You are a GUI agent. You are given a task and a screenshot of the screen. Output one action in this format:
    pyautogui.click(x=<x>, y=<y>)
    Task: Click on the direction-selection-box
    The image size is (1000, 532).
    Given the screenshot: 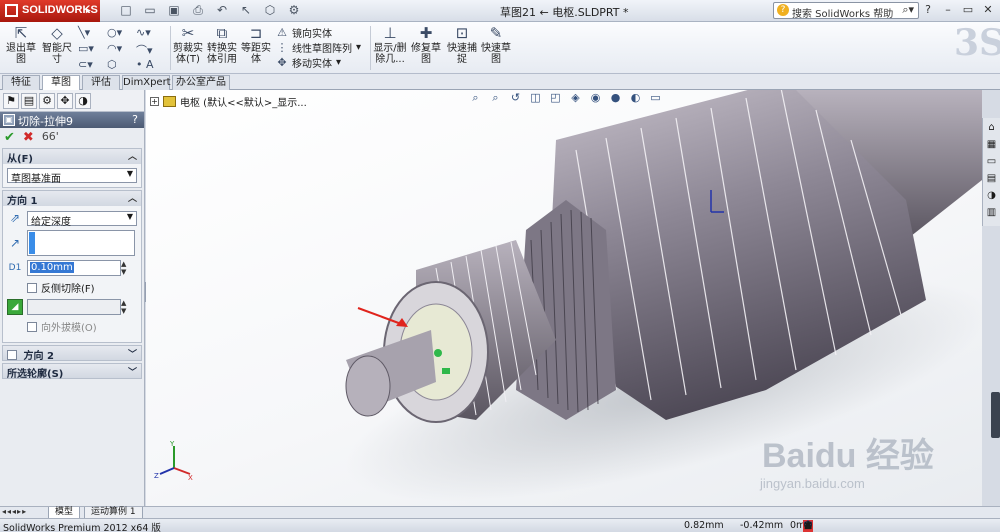 What is the action you would take?
    pyautogui.click(x=81, y=243)
    